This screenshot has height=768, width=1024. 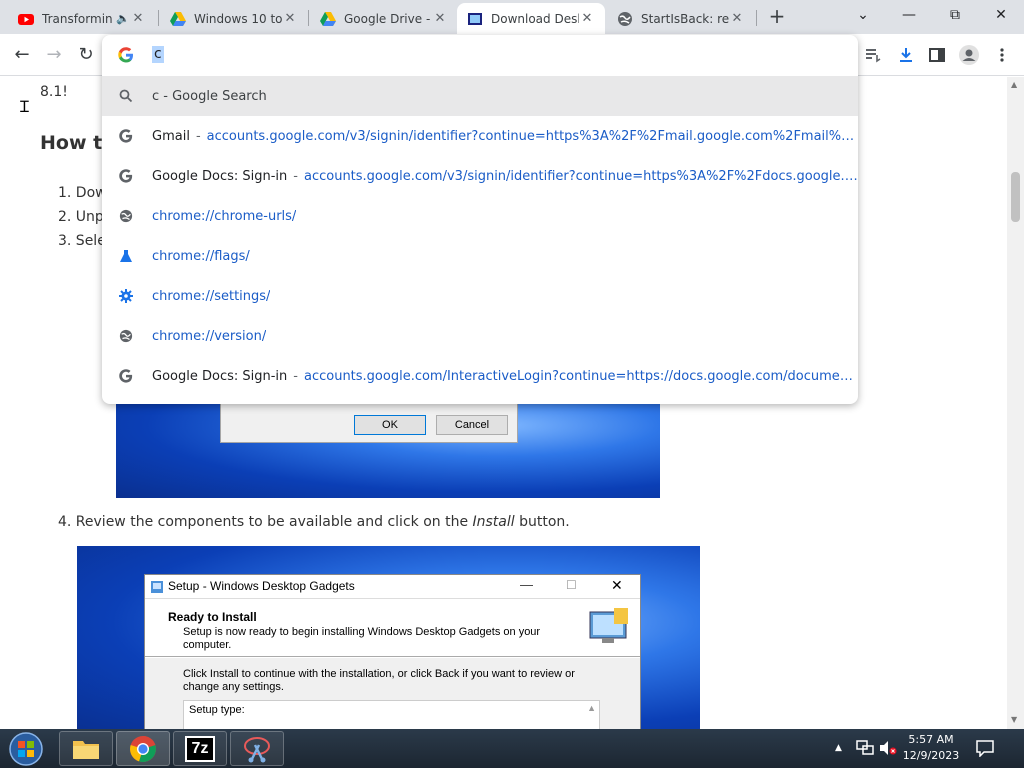 I want to click on suggestion-chrome-version: chrome://version/, so click(x=480, y=336).